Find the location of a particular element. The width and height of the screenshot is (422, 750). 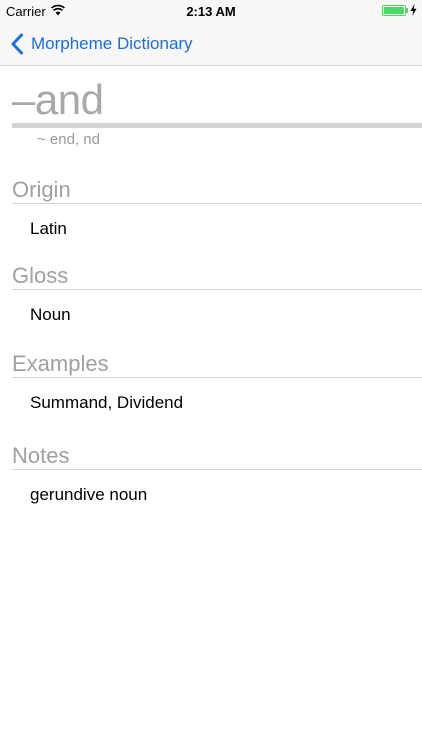

section-origin: Origin Latin is located at coordinates (217, 208).